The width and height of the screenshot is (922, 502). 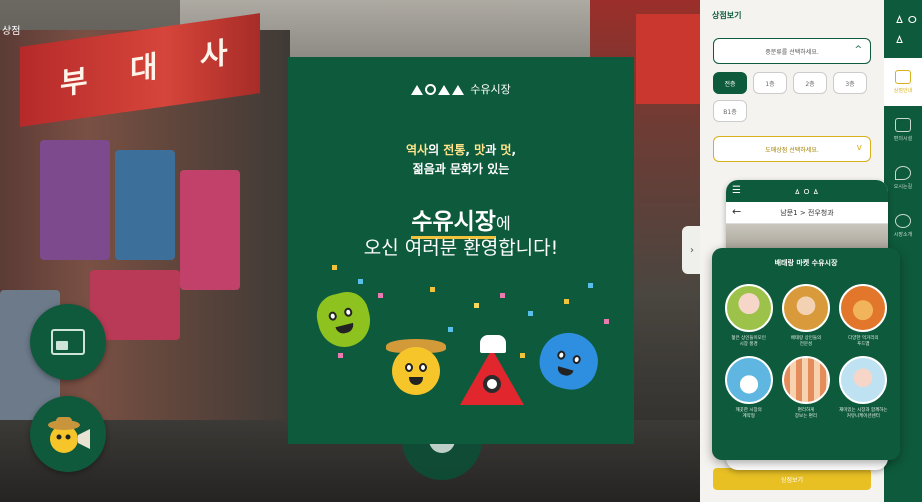 I want to click on mascot-blue, so click(x=569, y=361).